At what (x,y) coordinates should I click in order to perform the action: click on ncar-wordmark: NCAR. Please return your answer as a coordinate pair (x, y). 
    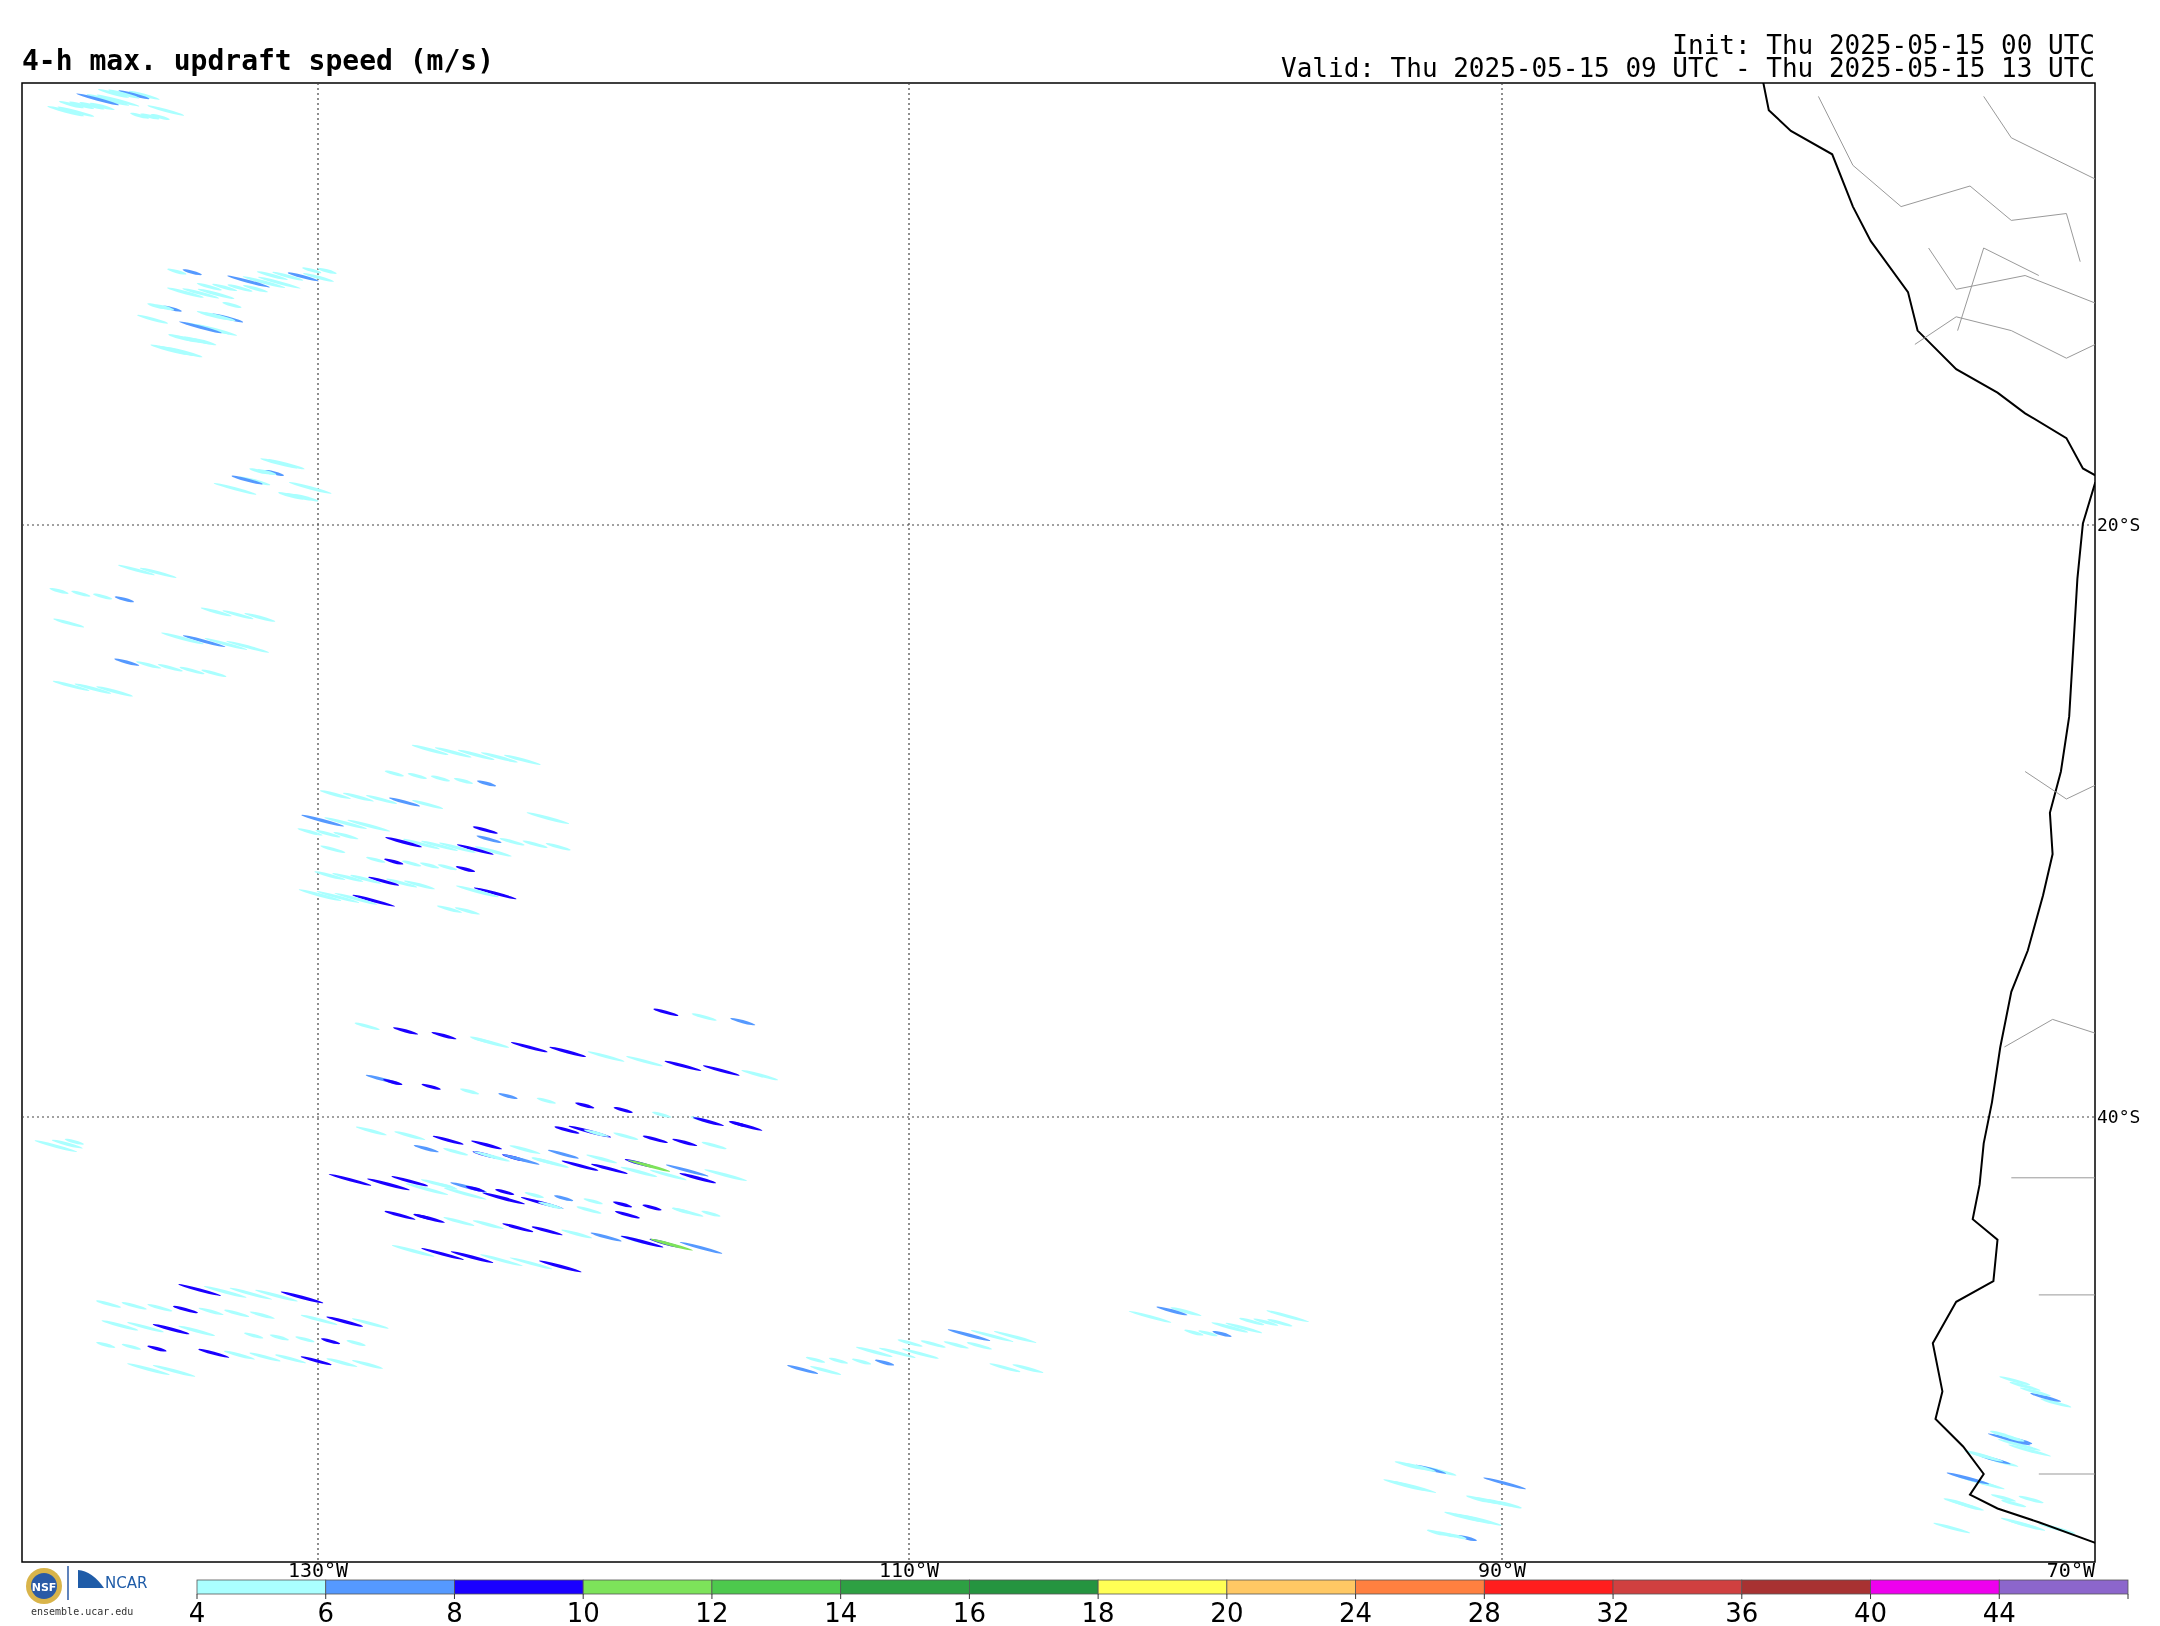
    Looking at the image, I should click on (126, 1583).